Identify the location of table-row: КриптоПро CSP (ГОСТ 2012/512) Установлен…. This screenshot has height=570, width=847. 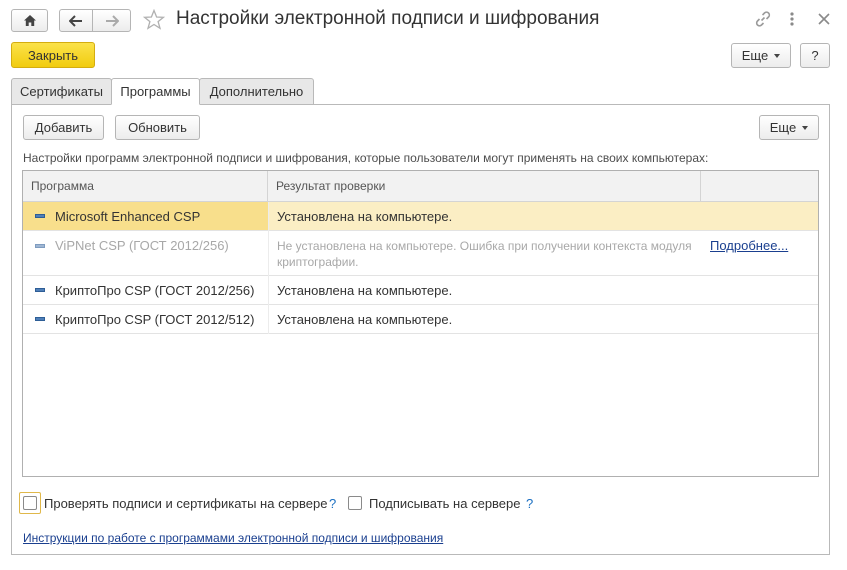
(420, 319).